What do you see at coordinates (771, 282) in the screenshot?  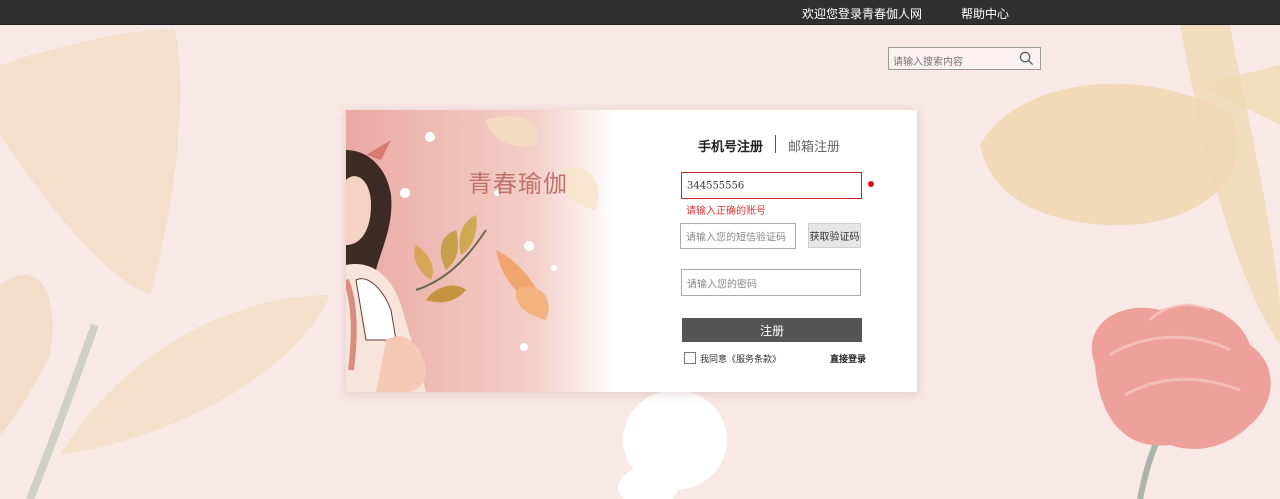 I see `password-input: 请输入您的密码` at bounding box center [771, 282].